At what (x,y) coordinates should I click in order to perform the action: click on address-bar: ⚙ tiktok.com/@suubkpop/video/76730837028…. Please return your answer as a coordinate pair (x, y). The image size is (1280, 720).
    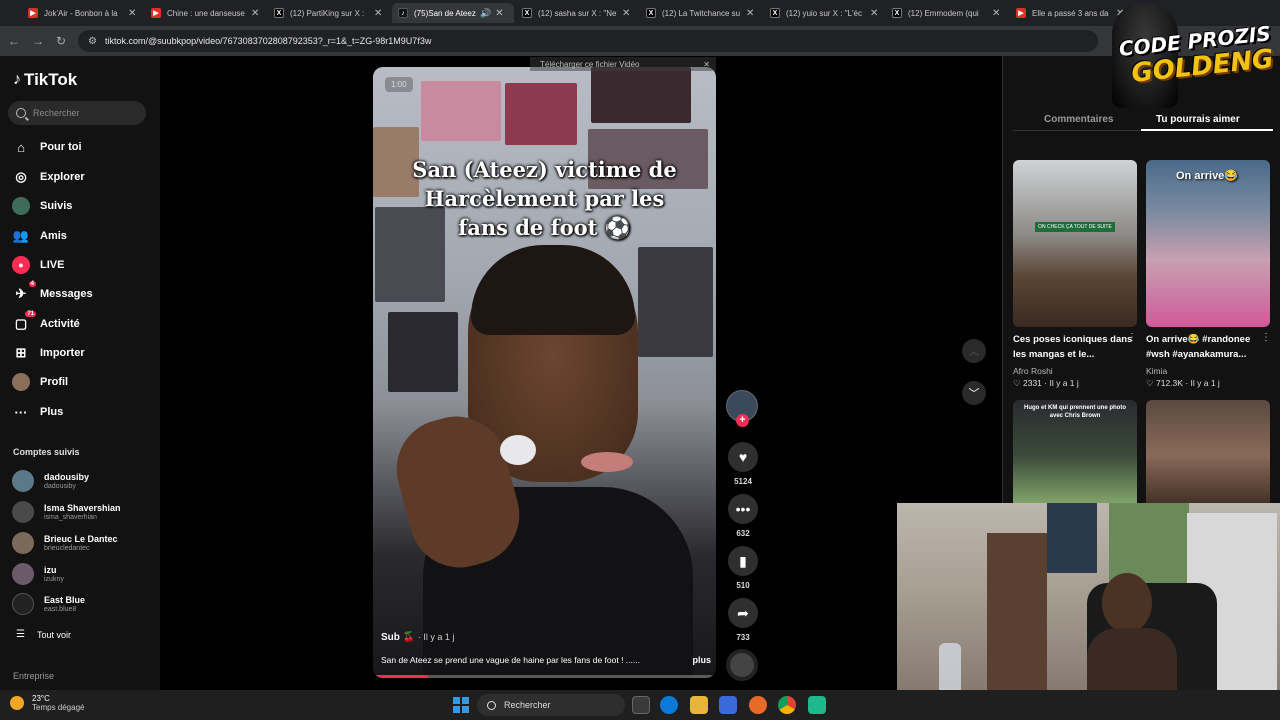
    Looking at the image, I should click on (588, 41).